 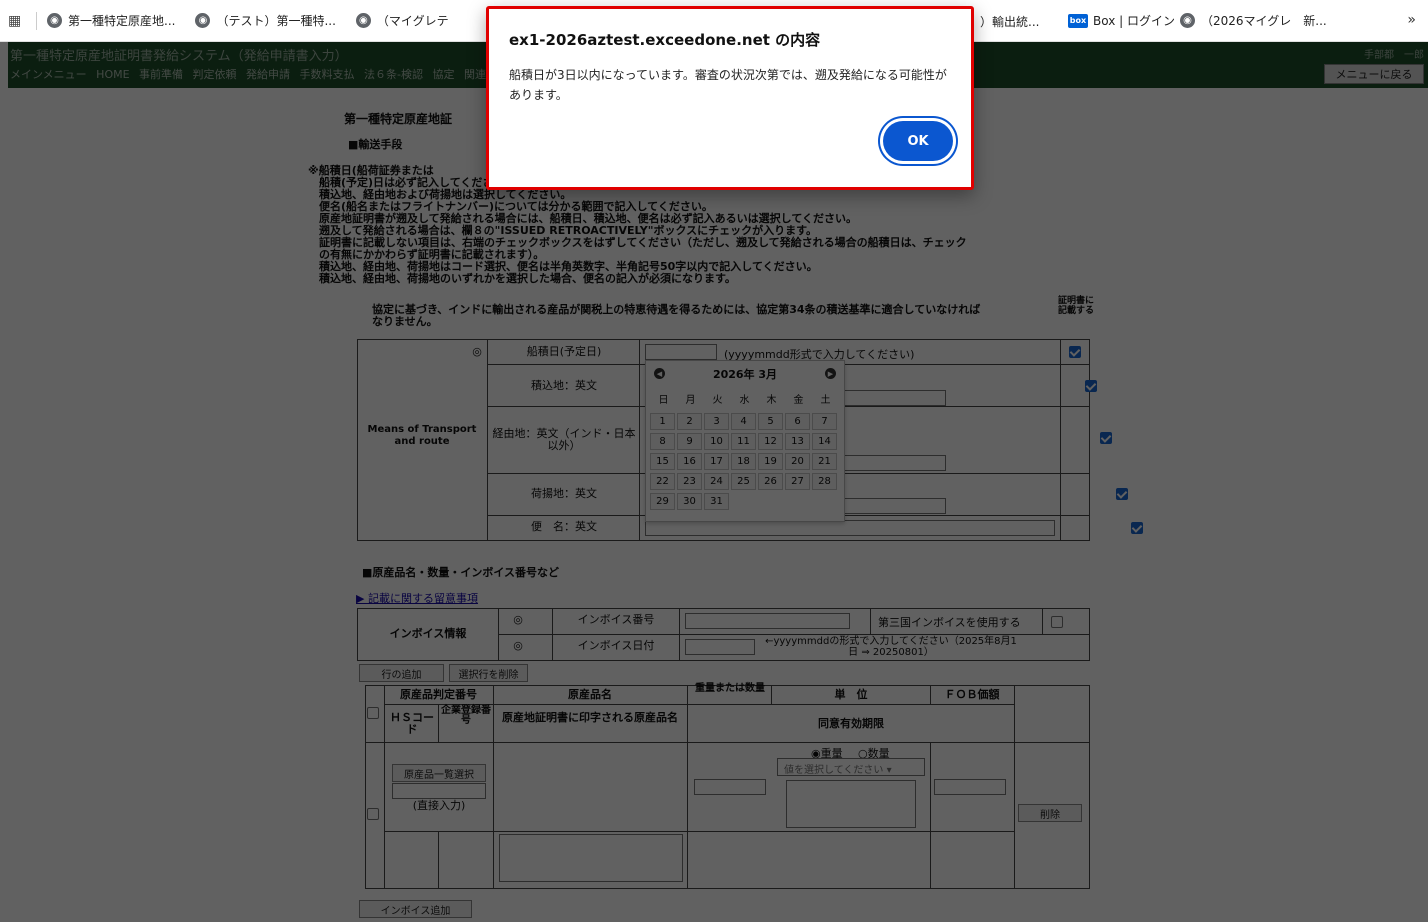 What do you see at coordinates (488, 673) in the screenshot?
I see `delete-selected-button: 選択行を削除` at bounding box center [488, 673].